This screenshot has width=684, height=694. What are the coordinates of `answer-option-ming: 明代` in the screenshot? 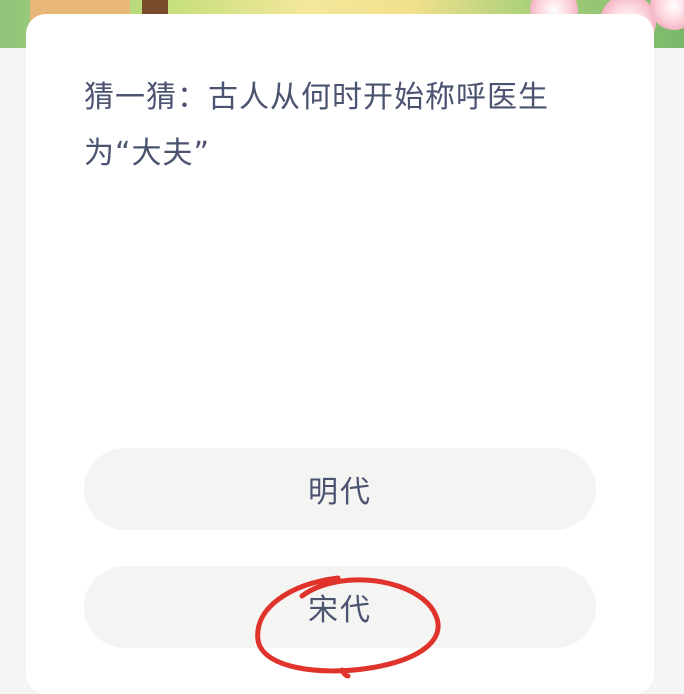 It's located at (340, 489).